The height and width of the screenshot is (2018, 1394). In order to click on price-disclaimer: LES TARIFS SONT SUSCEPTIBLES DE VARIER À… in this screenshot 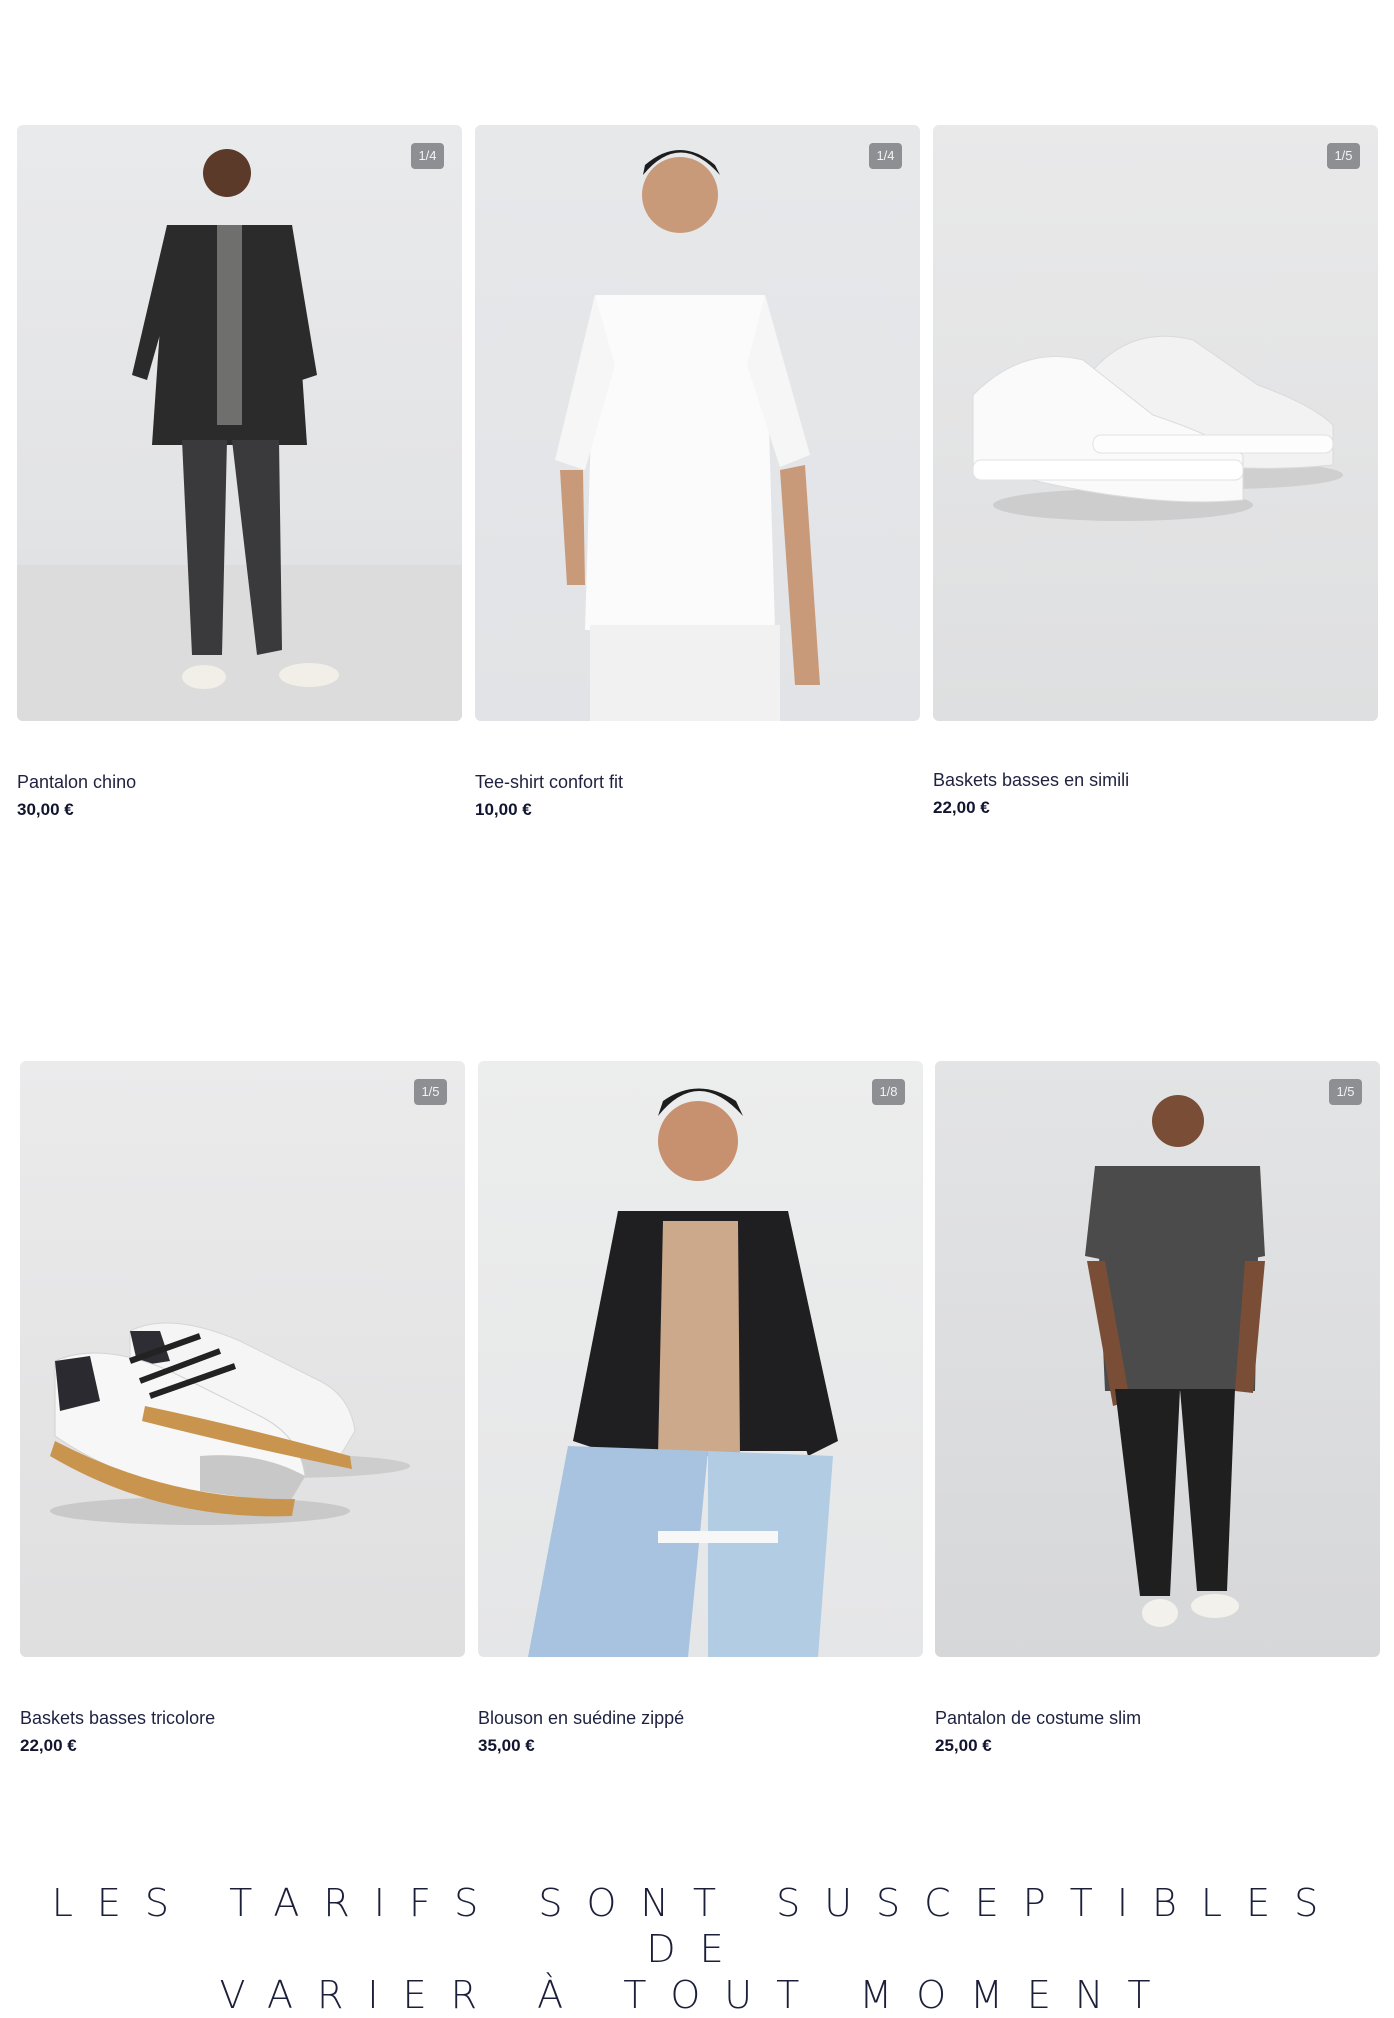, I will do `click(697, 1949)`.